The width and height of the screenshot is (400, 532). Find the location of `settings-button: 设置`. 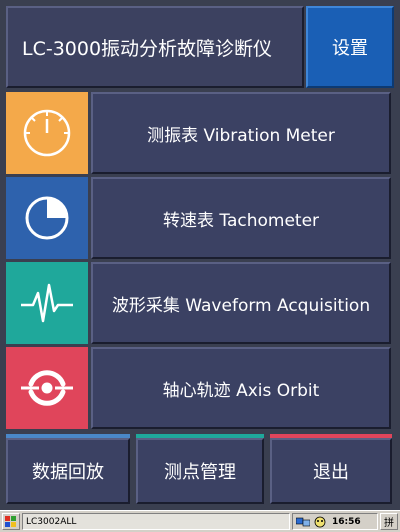

settings-button: 设置 is located at coordinates (350, 47).